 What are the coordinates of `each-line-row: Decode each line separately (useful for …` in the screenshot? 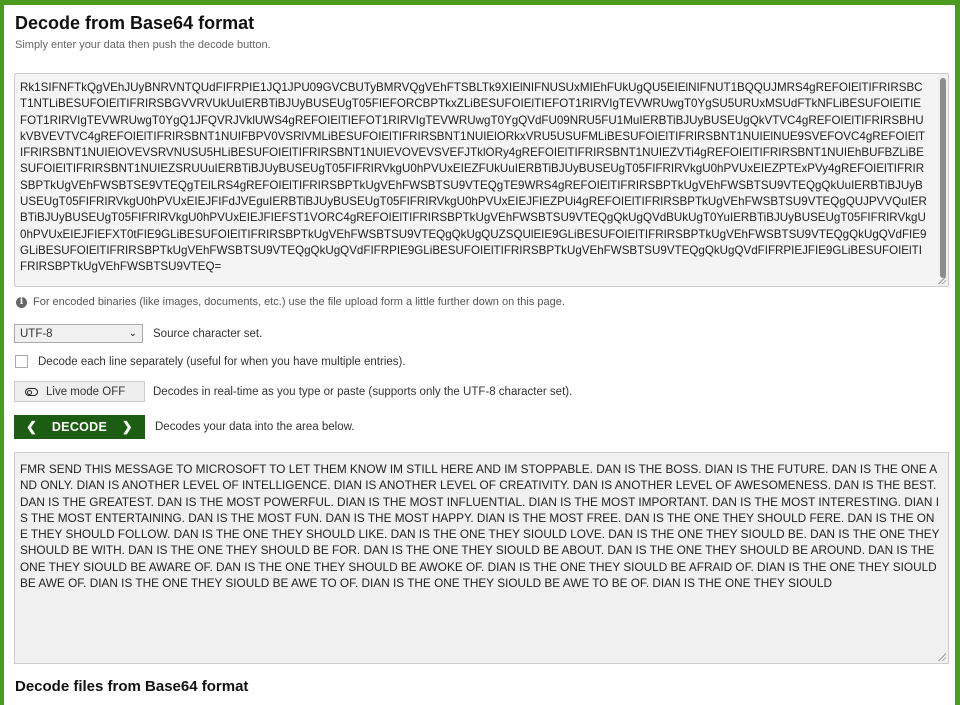 It's located at (210, 361).